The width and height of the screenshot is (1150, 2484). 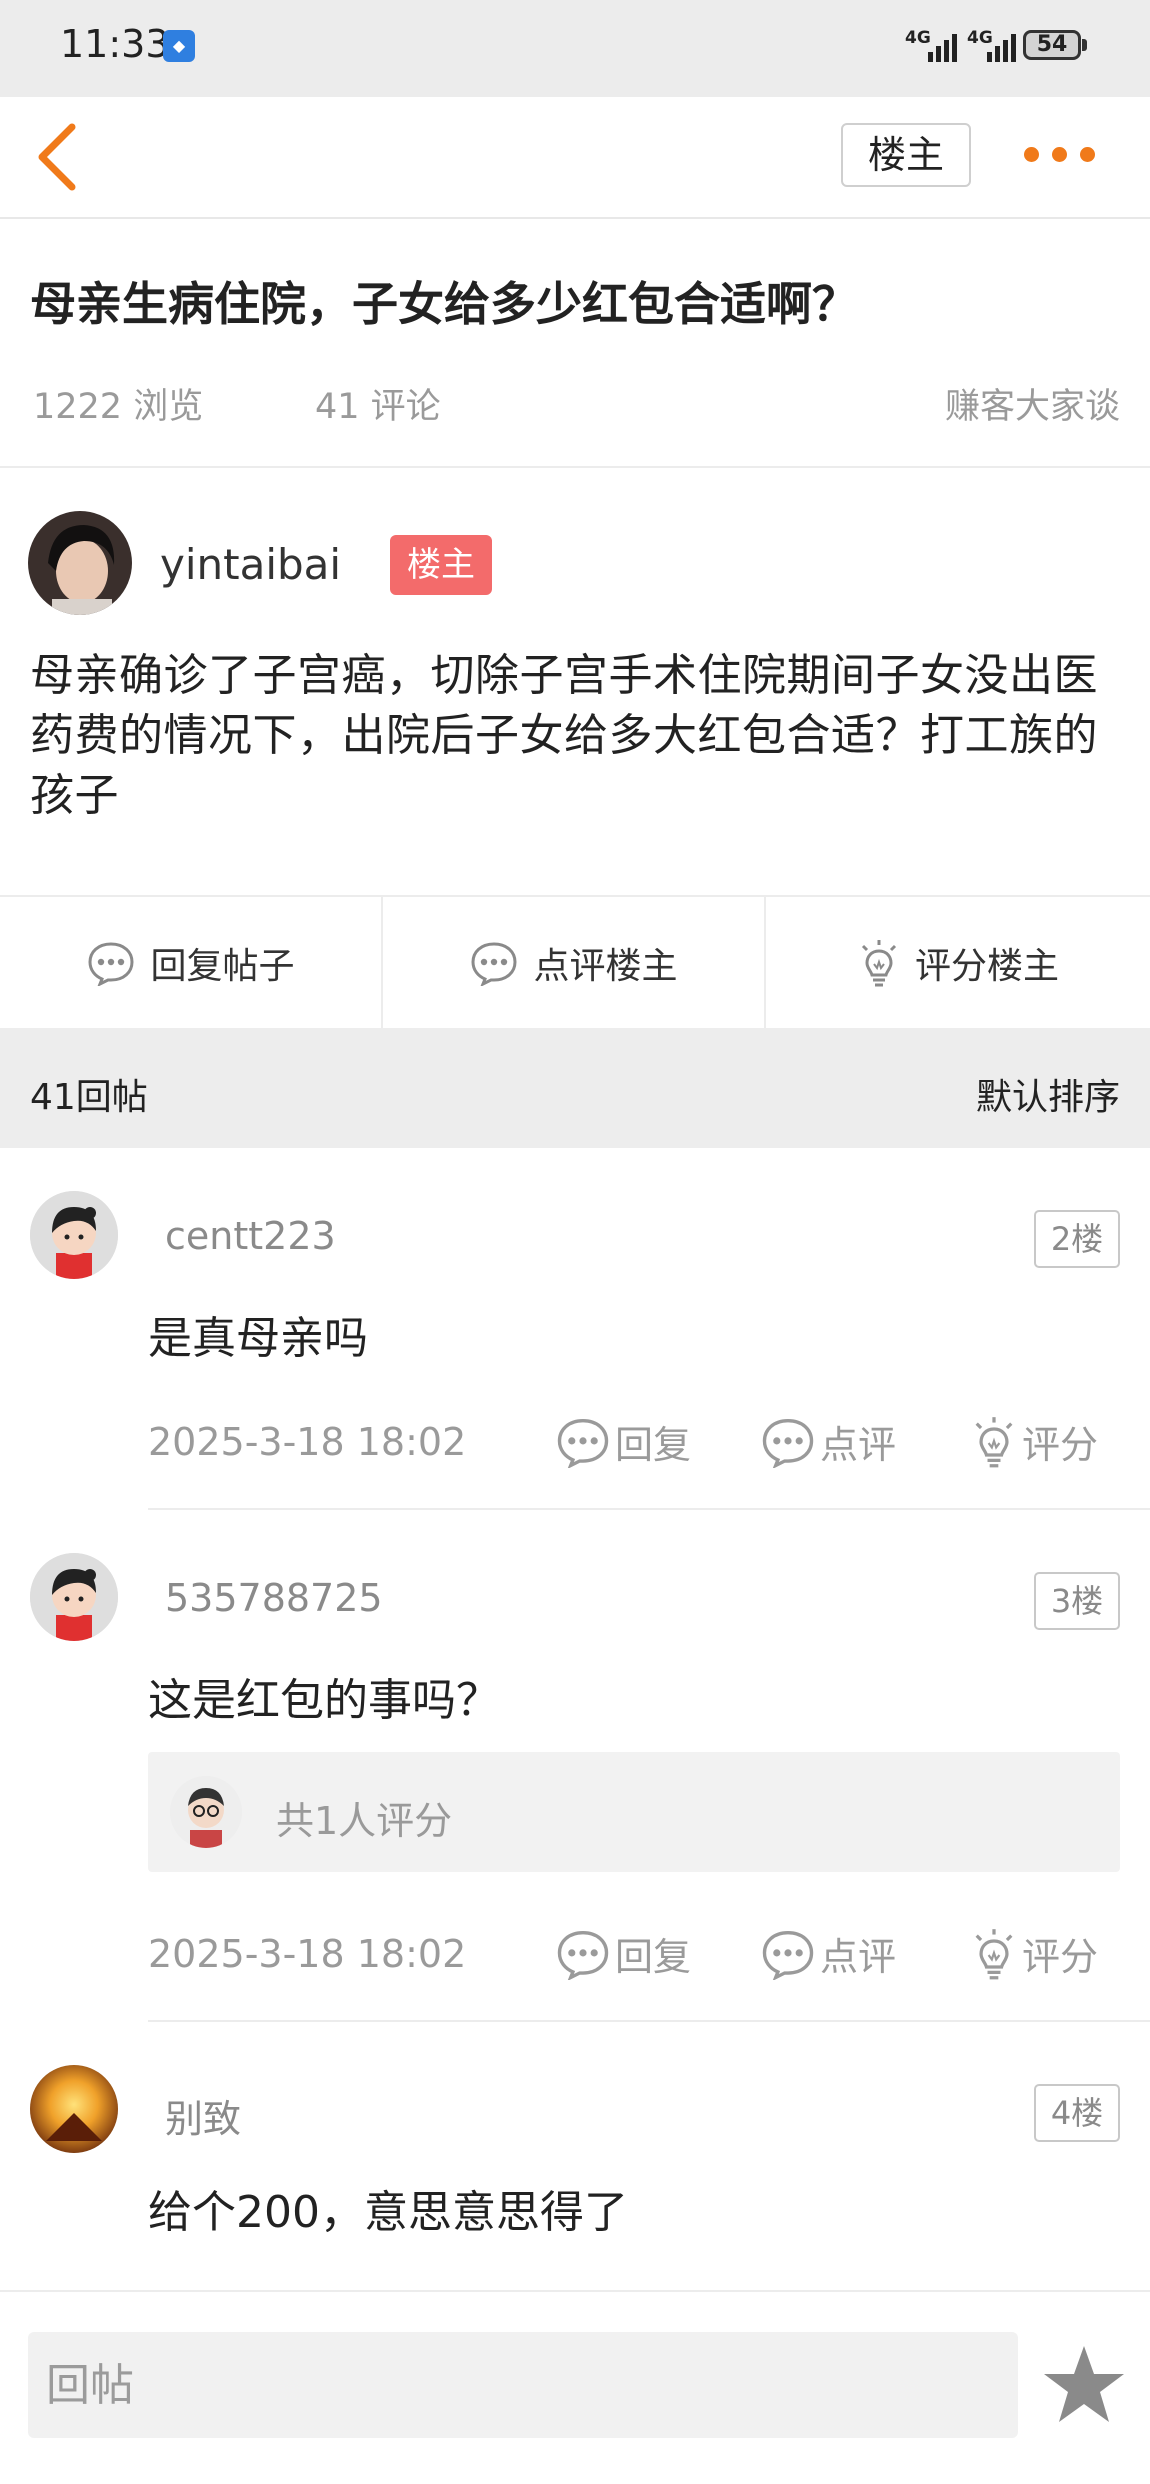 What do you see at coordinates (575, 1088) in the screenshot?
I see `replies-header: 41回帖 默认排序` at bounding box center [575, 1088].